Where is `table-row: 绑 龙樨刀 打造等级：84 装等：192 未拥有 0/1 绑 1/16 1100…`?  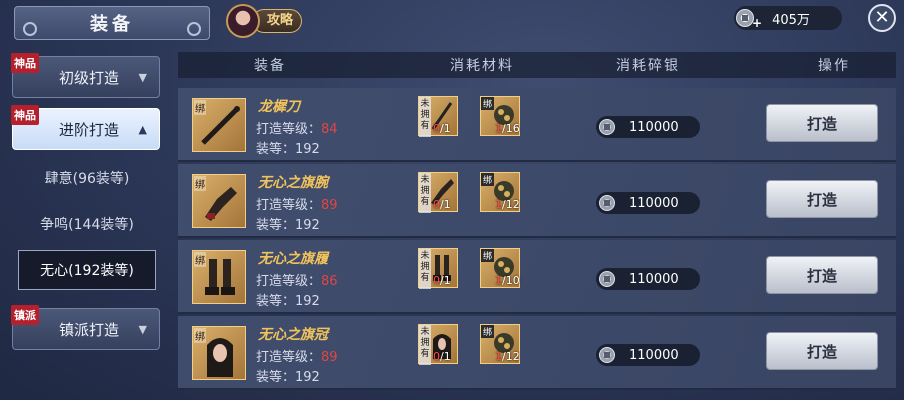 table-row: 绑 龙樨刀 打造等级：84 装等：192 未拥有 0/1 绑 1/16 1100… is located at coordinates (537, 125).